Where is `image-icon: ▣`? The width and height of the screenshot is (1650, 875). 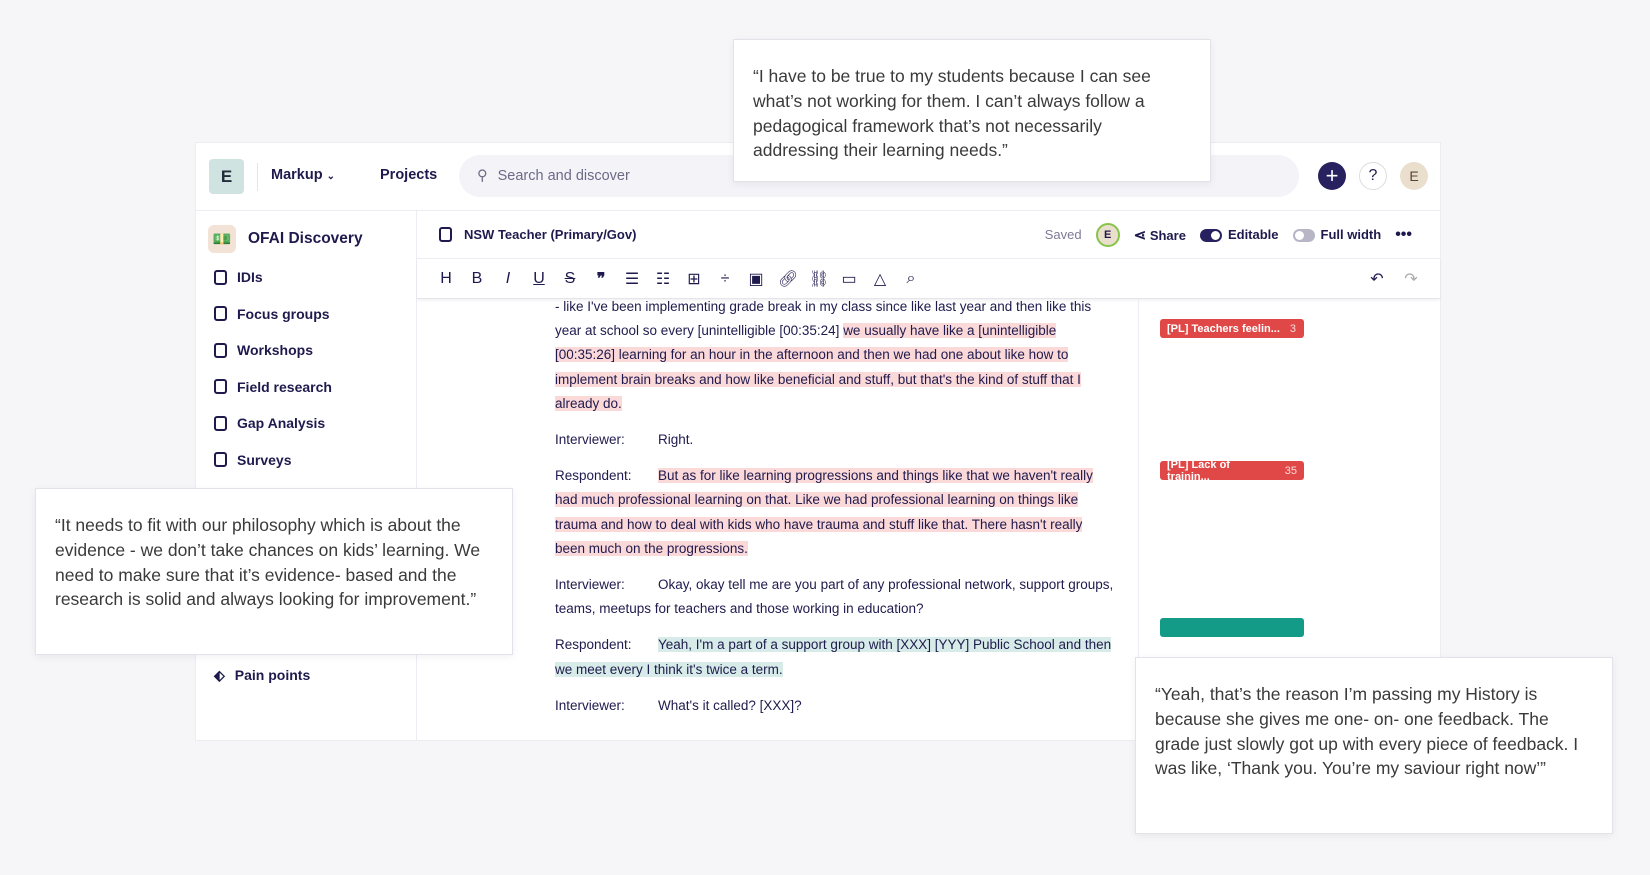 image-icon: ▣ is located at coordinates (756, 279).